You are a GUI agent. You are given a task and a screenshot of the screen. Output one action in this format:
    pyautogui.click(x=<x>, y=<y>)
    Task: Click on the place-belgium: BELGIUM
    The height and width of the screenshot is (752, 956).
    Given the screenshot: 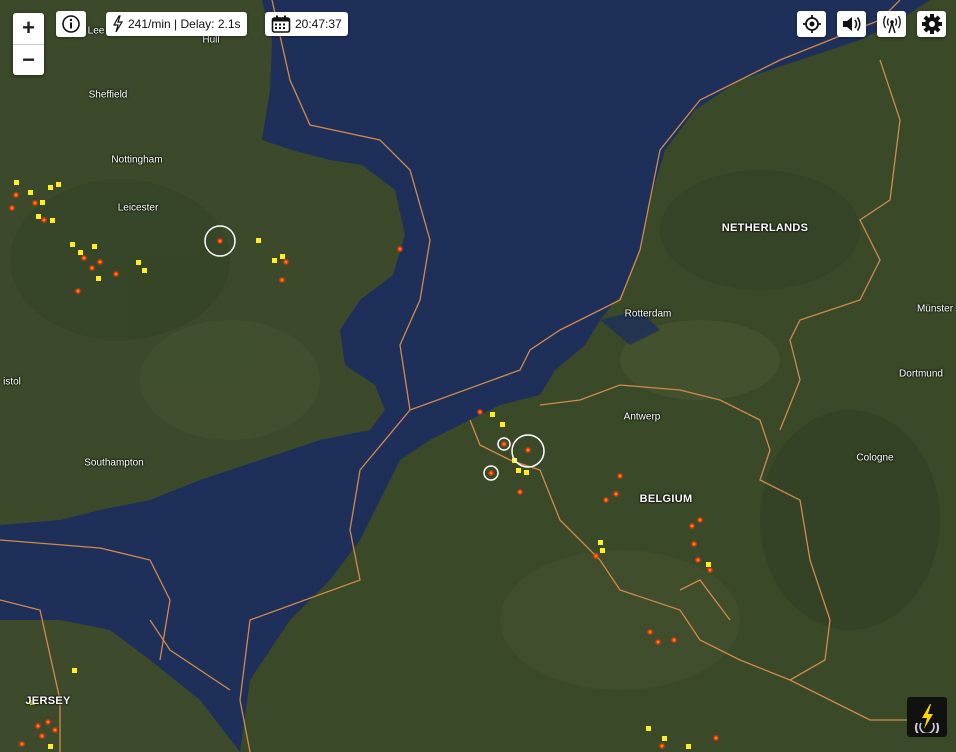 What is the action you would take?
    pyautogui.click(x=666, y=499)
    